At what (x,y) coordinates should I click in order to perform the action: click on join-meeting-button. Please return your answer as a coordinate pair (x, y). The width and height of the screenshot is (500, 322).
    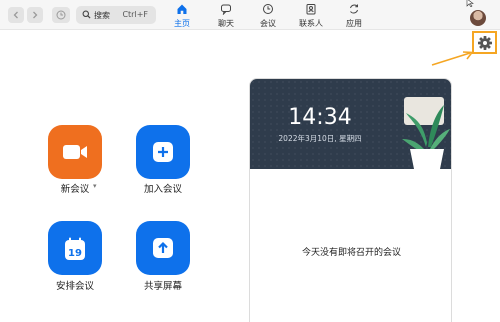
    Looking at the image, I should click on (163, 152).